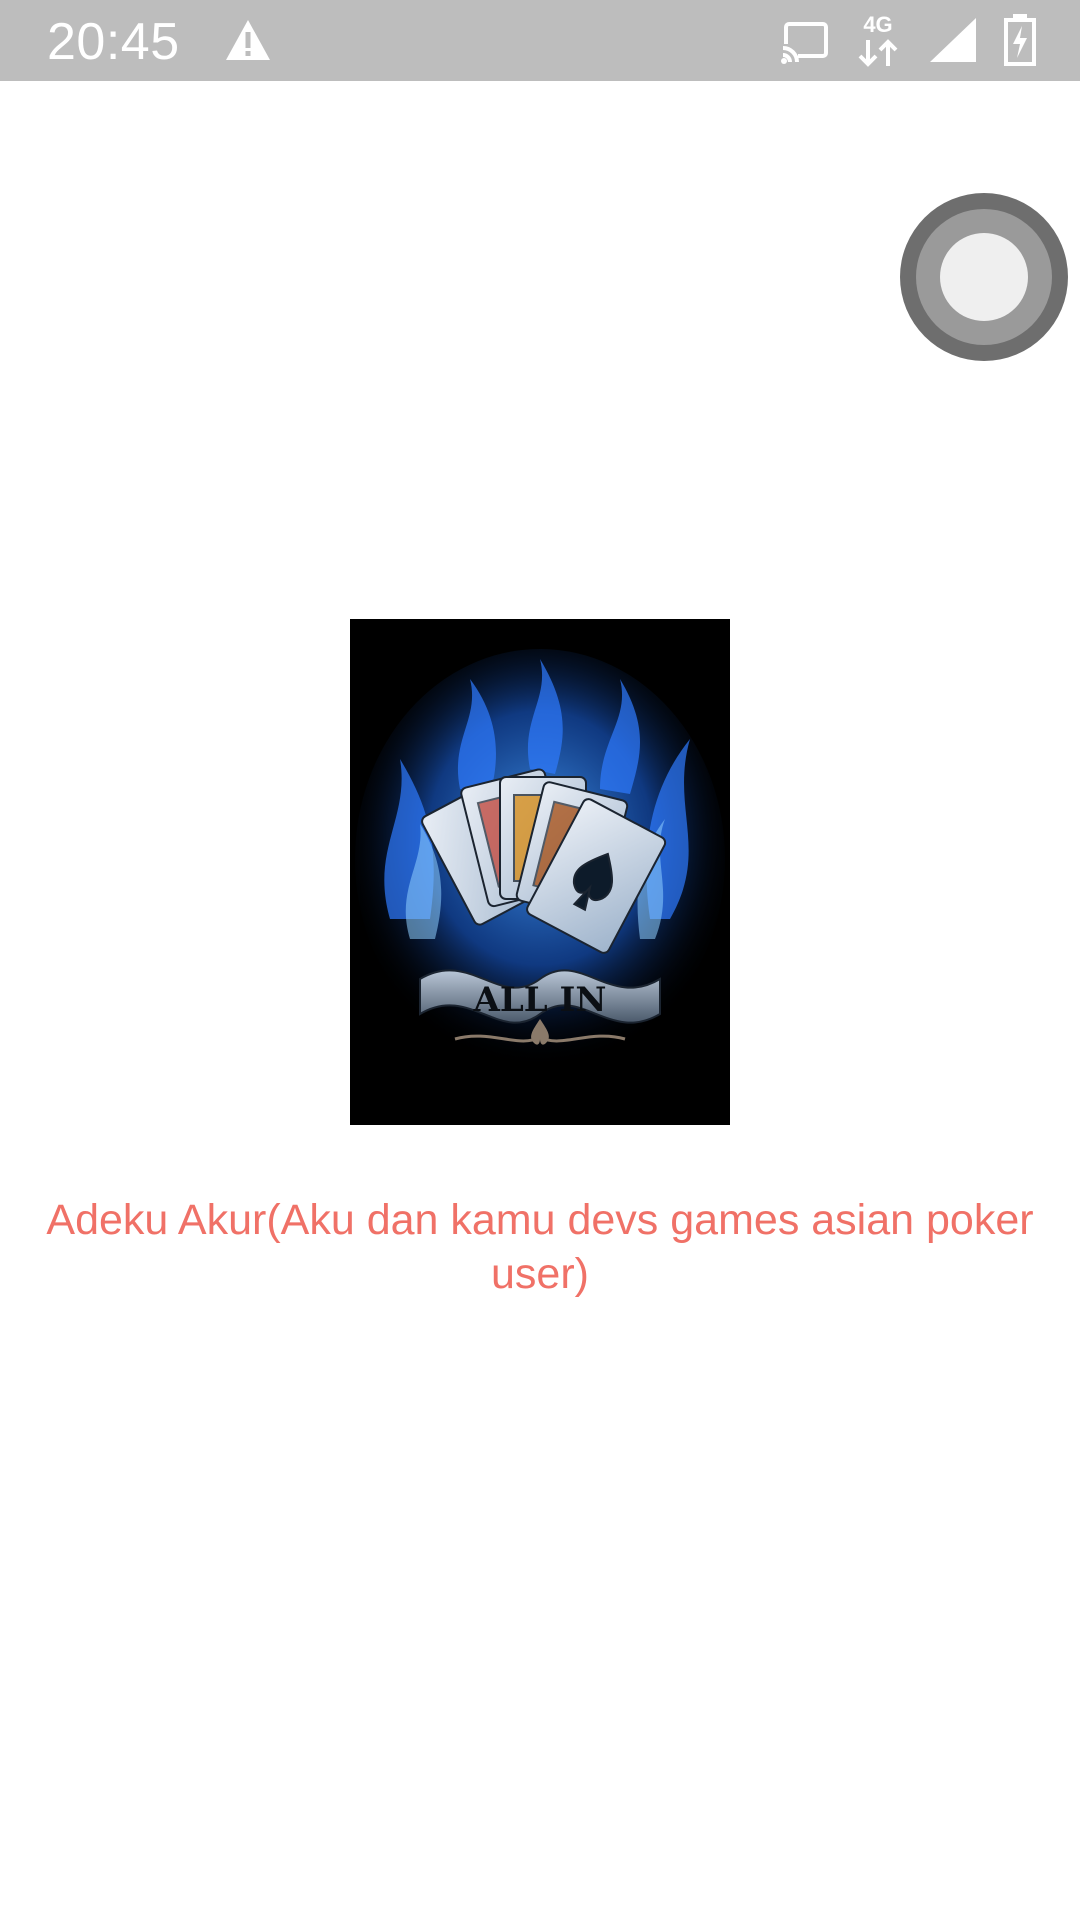  Describe the element at coordinates (878, 24) in the screenshot. I see `network-type-label: 4G` at that location.